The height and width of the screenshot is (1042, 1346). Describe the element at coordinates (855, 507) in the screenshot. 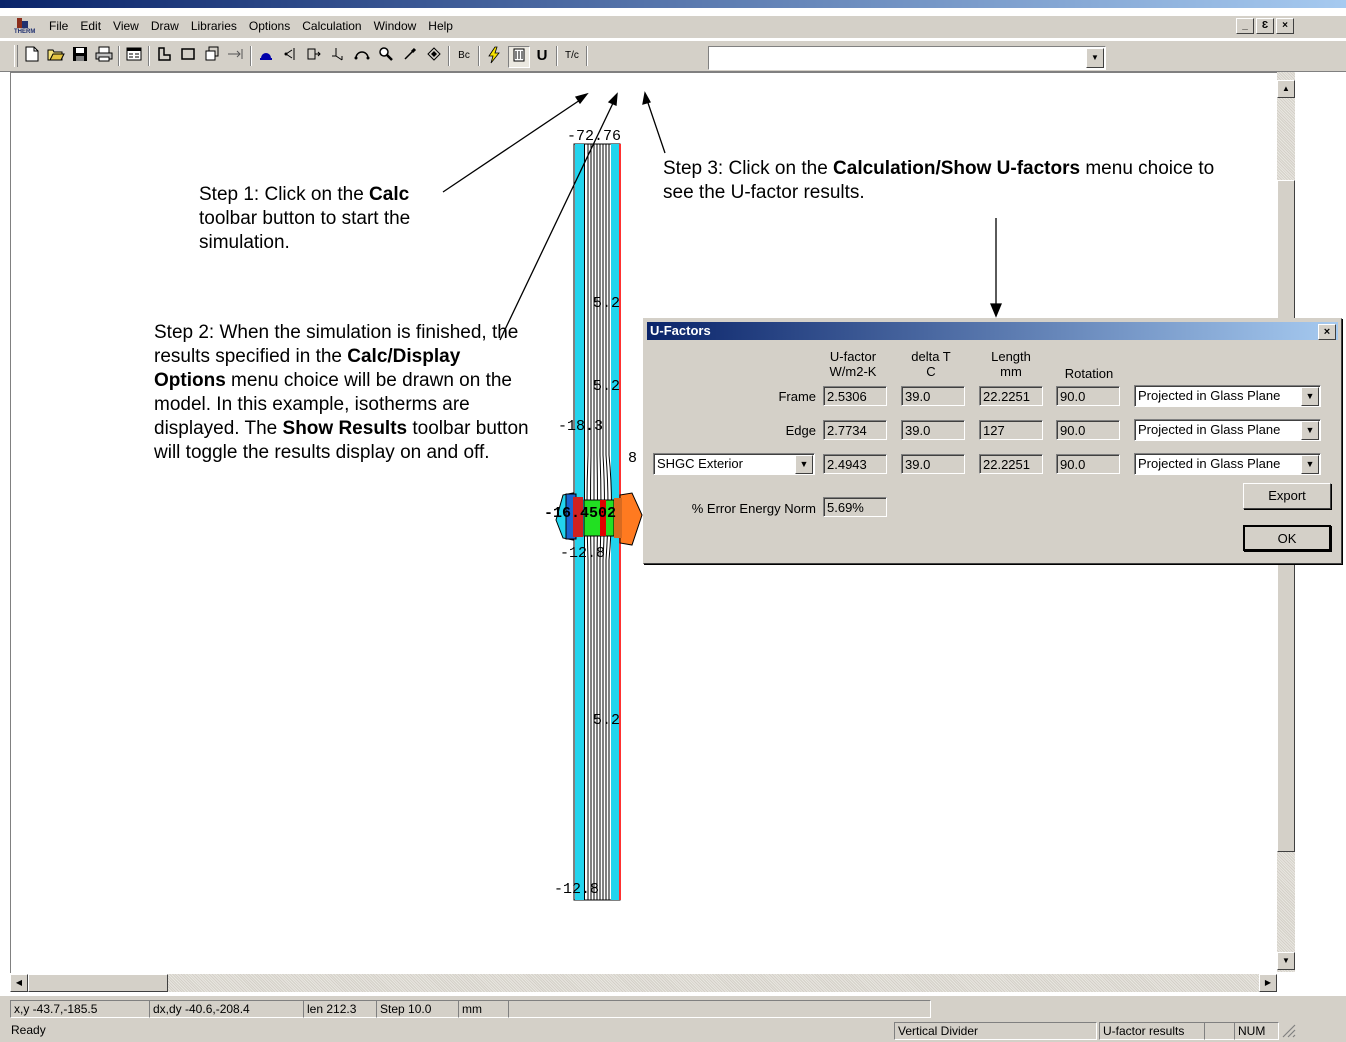

I see `error-norm-value: 5.69%` at that location.